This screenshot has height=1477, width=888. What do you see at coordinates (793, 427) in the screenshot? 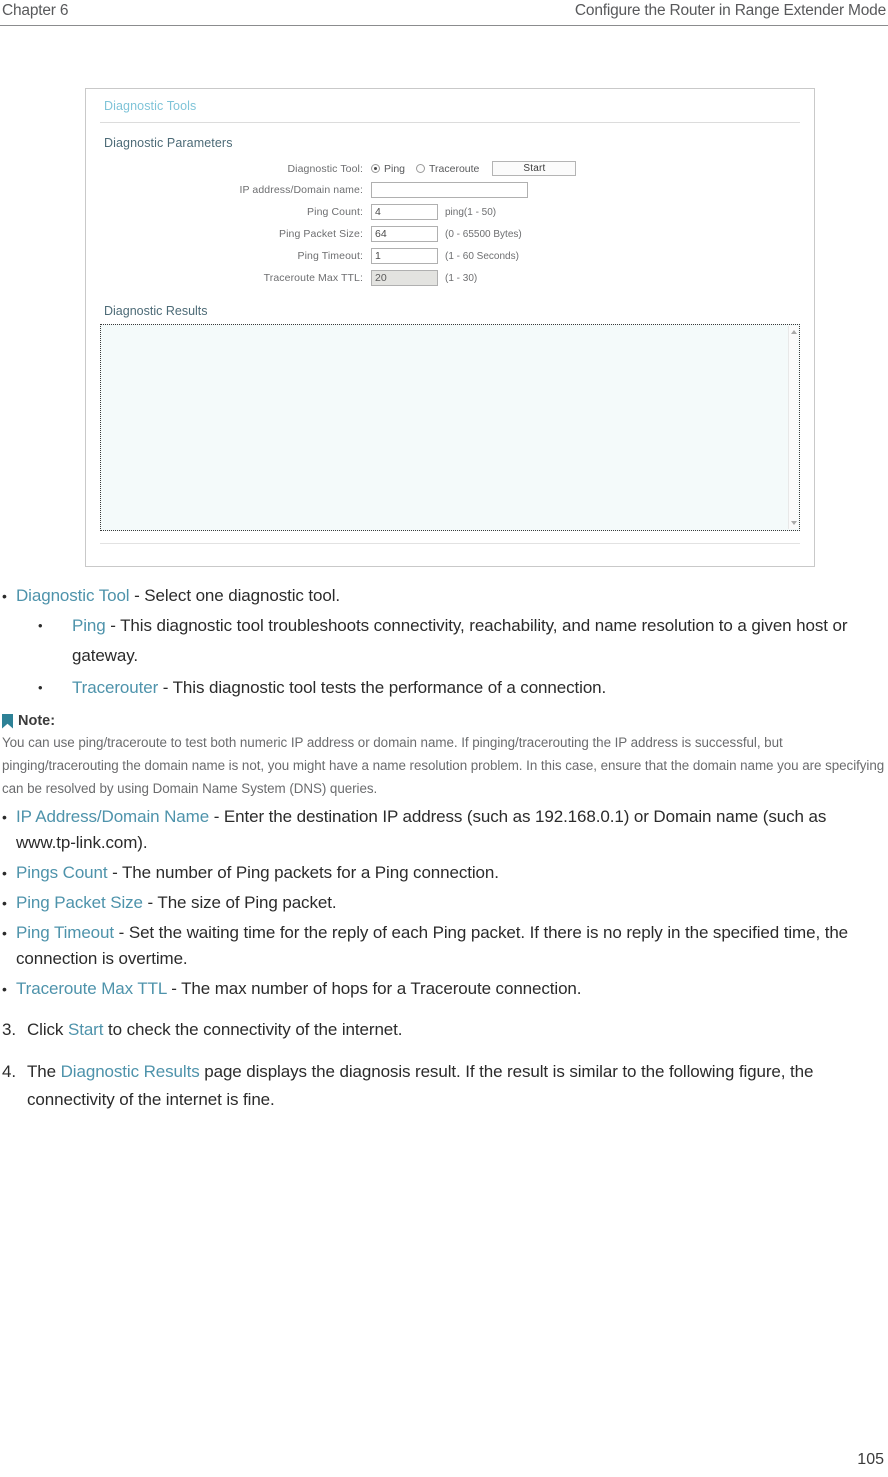
I see `results-scrollbar` at bounding box center [793, 427].